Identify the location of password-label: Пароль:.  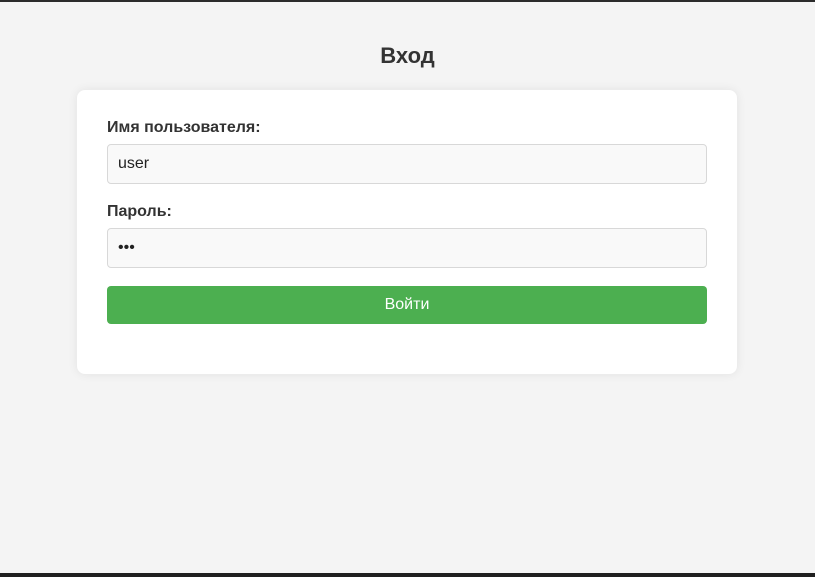
(139, 211).